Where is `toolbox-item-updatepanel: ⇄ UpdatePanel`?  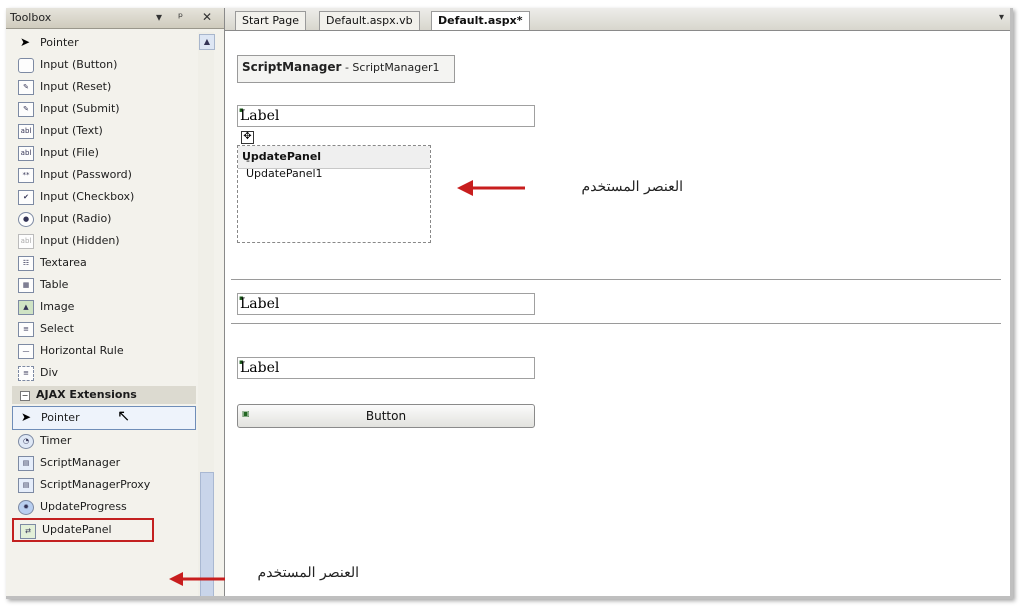
toolbox-item-updatepanel: ⇄ UpdatePanel is located at coordinates (83, 530).